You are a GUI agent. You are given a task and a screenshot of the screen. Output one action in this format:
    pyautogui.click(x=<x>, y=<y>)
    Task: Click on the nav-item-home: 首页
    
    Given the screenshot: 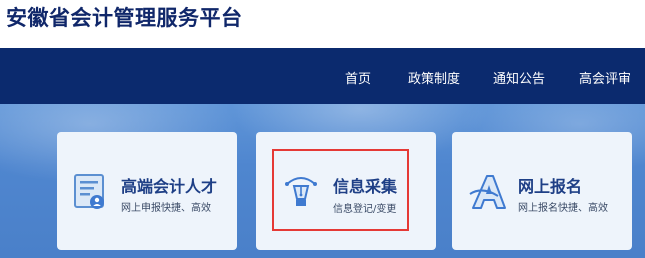 What is the action you would take?
    pyautogui.click(x=358, y=77)
    